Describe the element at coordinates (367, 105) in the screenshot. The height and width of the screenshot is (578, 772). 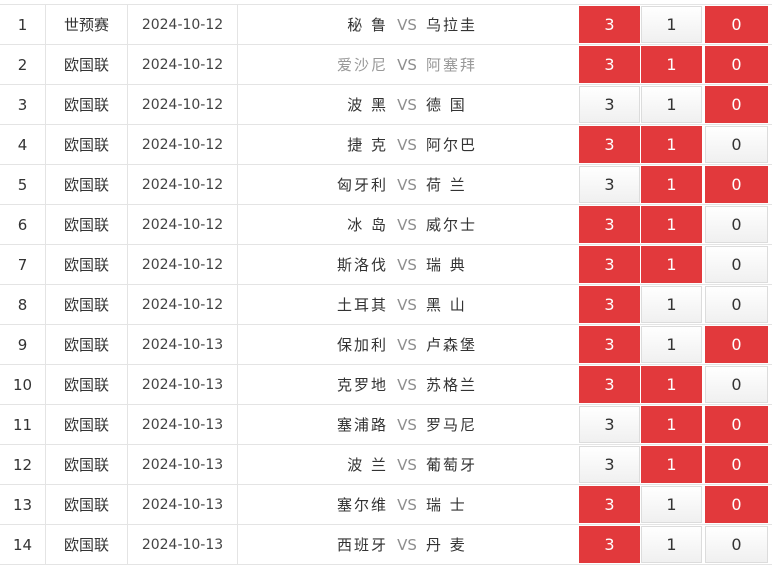
I see `home-team: 波 黑` at that location.